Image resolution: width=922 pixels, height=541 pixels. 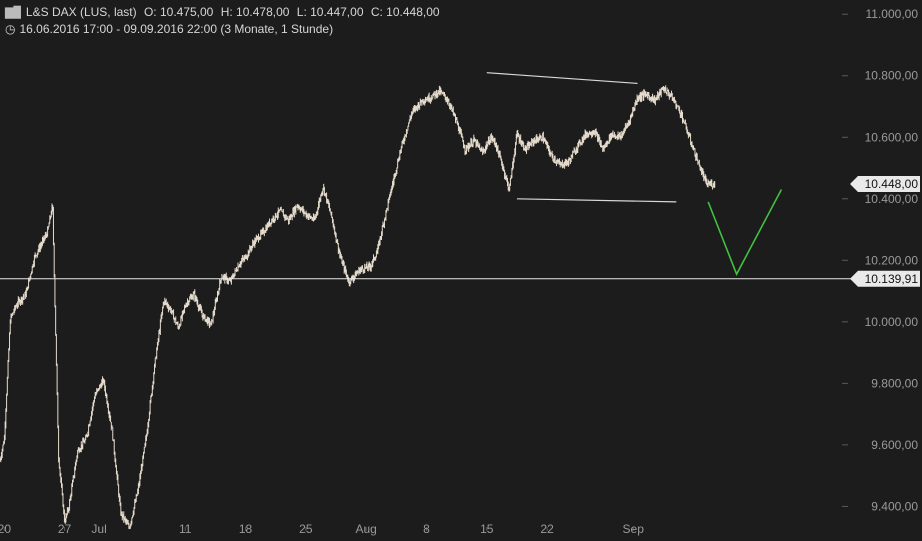 I want to click on high-value: H: 10.478,00, so click(x=255, y=12).